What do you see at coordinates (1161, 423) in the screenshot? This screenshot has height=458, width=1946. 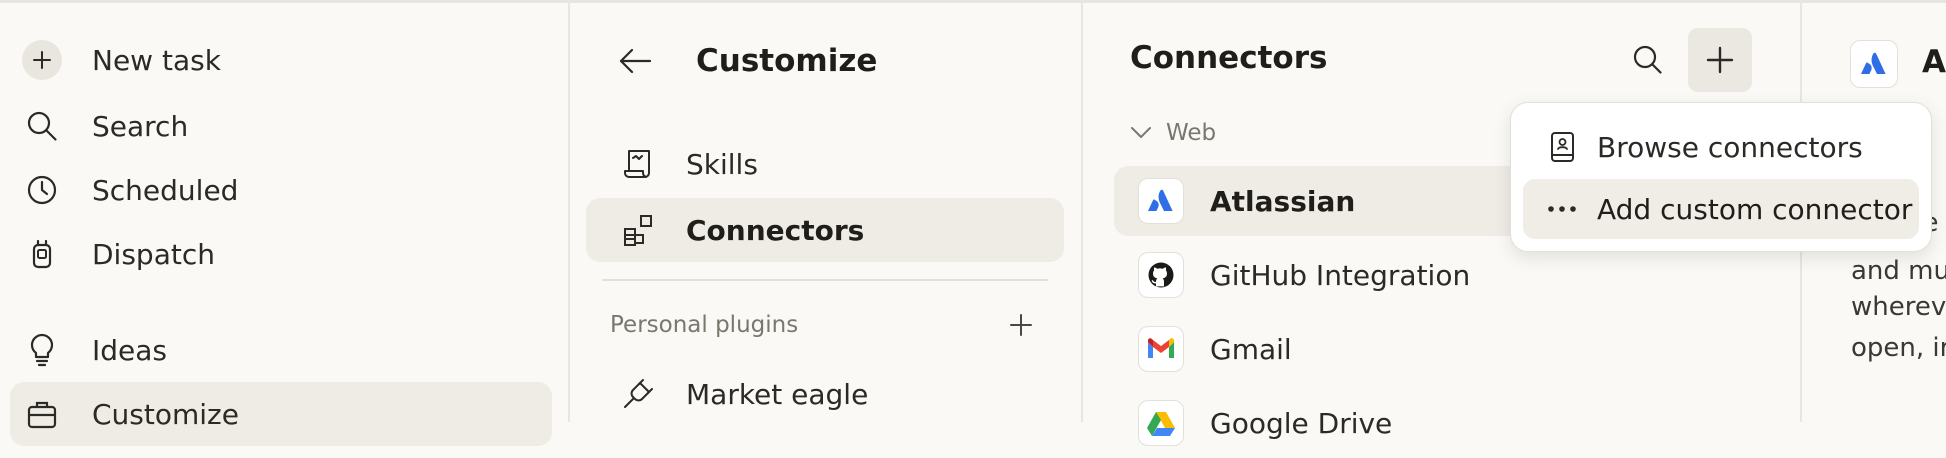 I see `google-drive-logo-icon` at bounding box center [1161, 423].